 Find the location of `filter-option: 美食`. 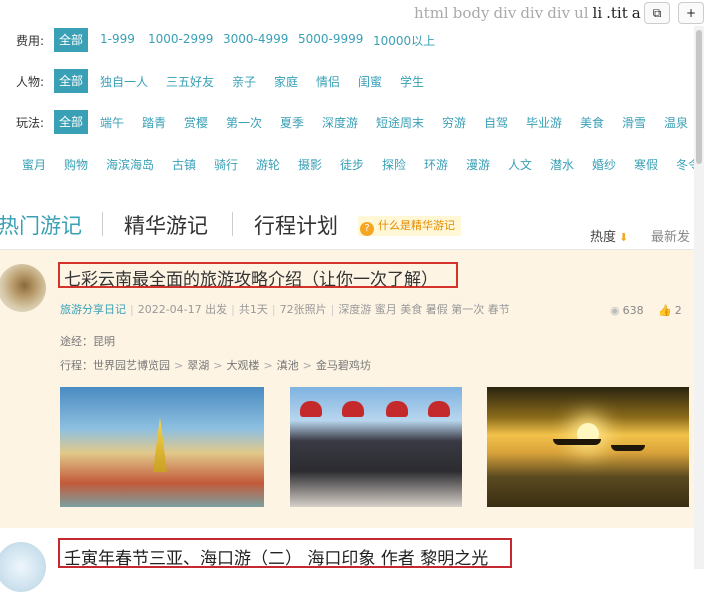

filter-option: 美食 is located at coordinates (592, 122).